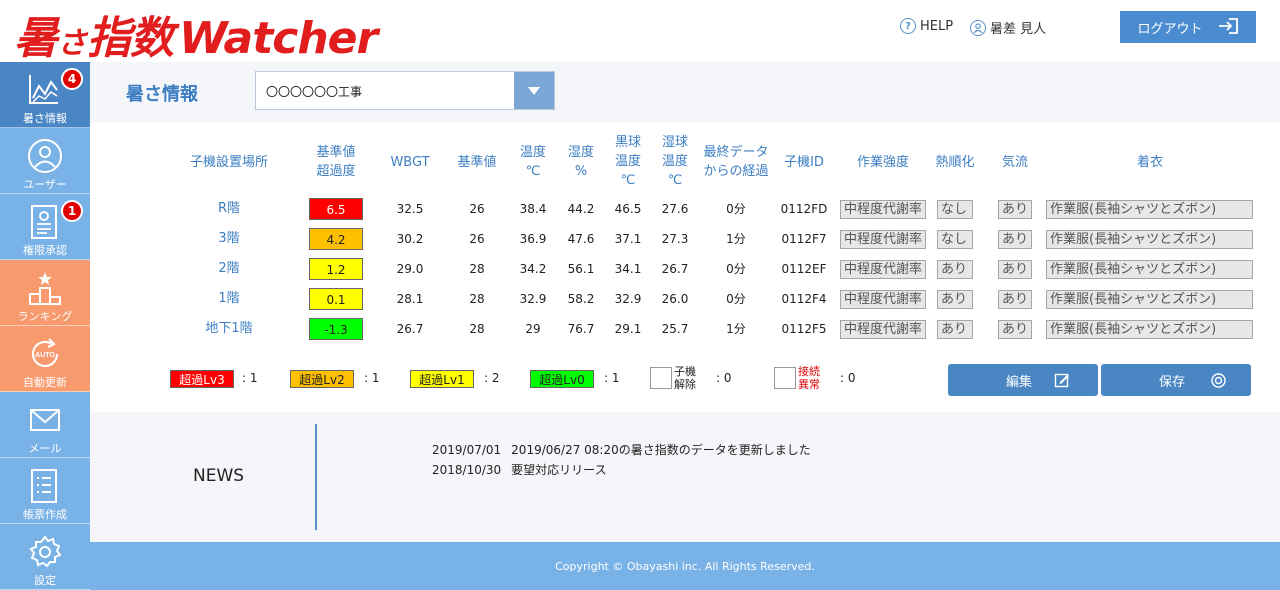 This screenshot has height=590, width=1280. What do you see at coordinates (581, 239) in the screenshot?
I see `cell-humidity: 47.6` at bounding box center [581, 239].